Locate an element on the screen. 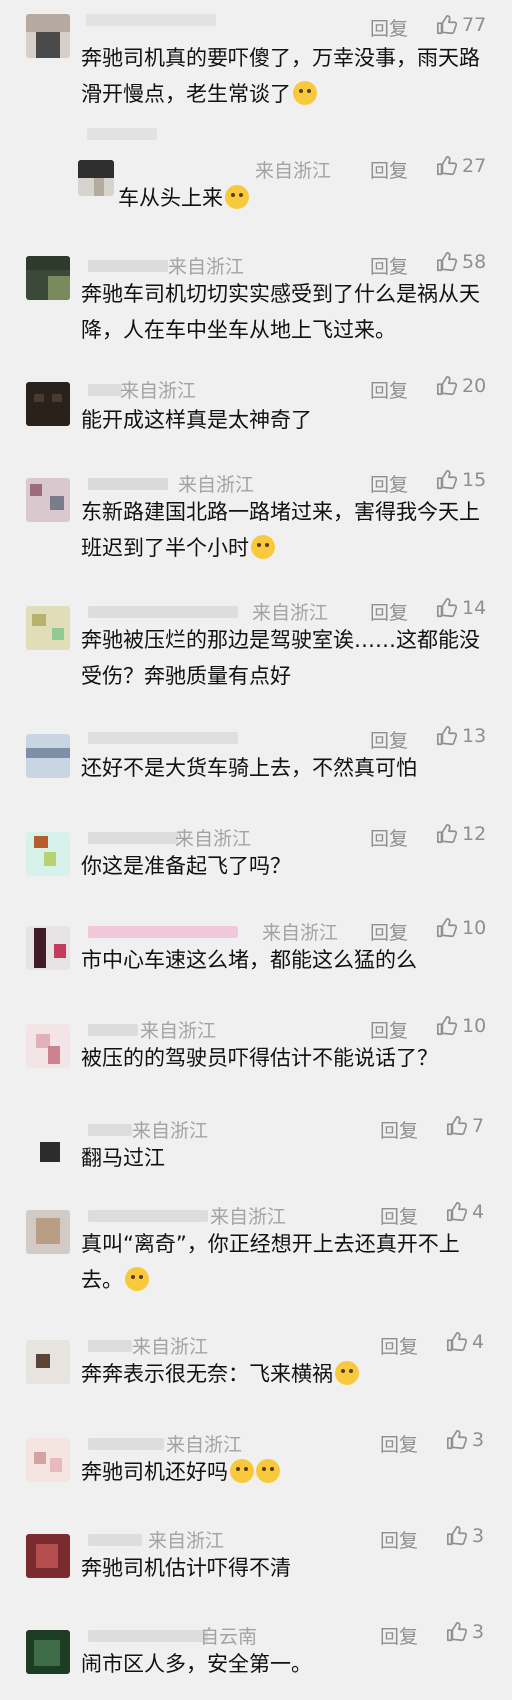  like-count: 13 is located at coordinates (474, 736).